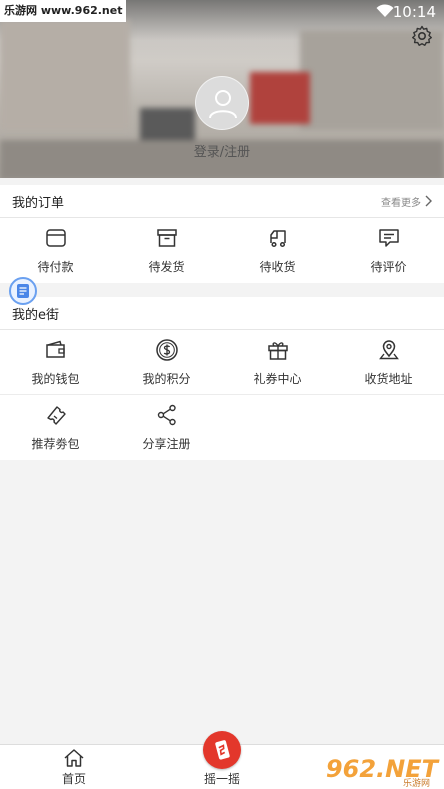  I want to click on estreet-label: 礼券中心, so click(277, 378).